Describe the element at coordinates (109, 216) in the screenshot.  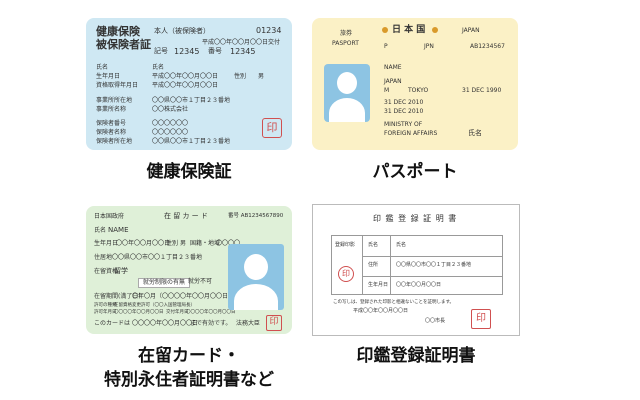
I see `residence-header-left: 日本国政府` at that location.